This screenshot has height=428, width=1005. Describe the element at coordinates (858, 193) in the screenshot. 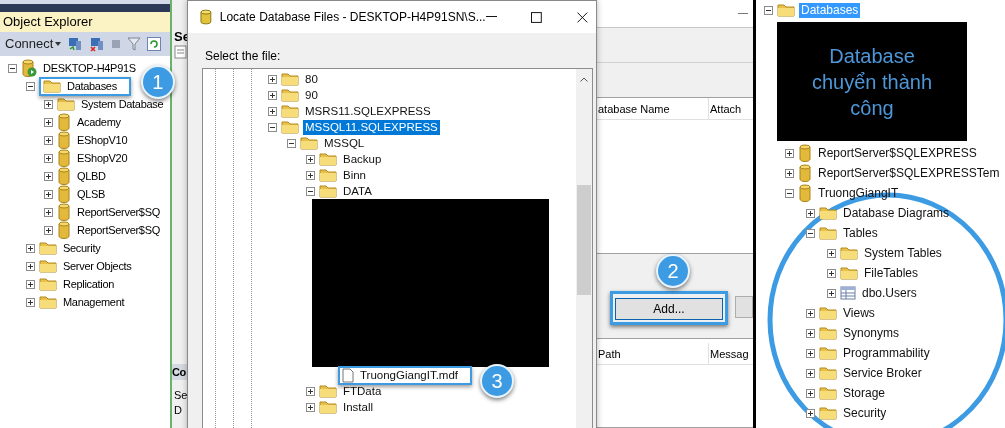

I see `tree-item: TruongGiangIT` at that location.